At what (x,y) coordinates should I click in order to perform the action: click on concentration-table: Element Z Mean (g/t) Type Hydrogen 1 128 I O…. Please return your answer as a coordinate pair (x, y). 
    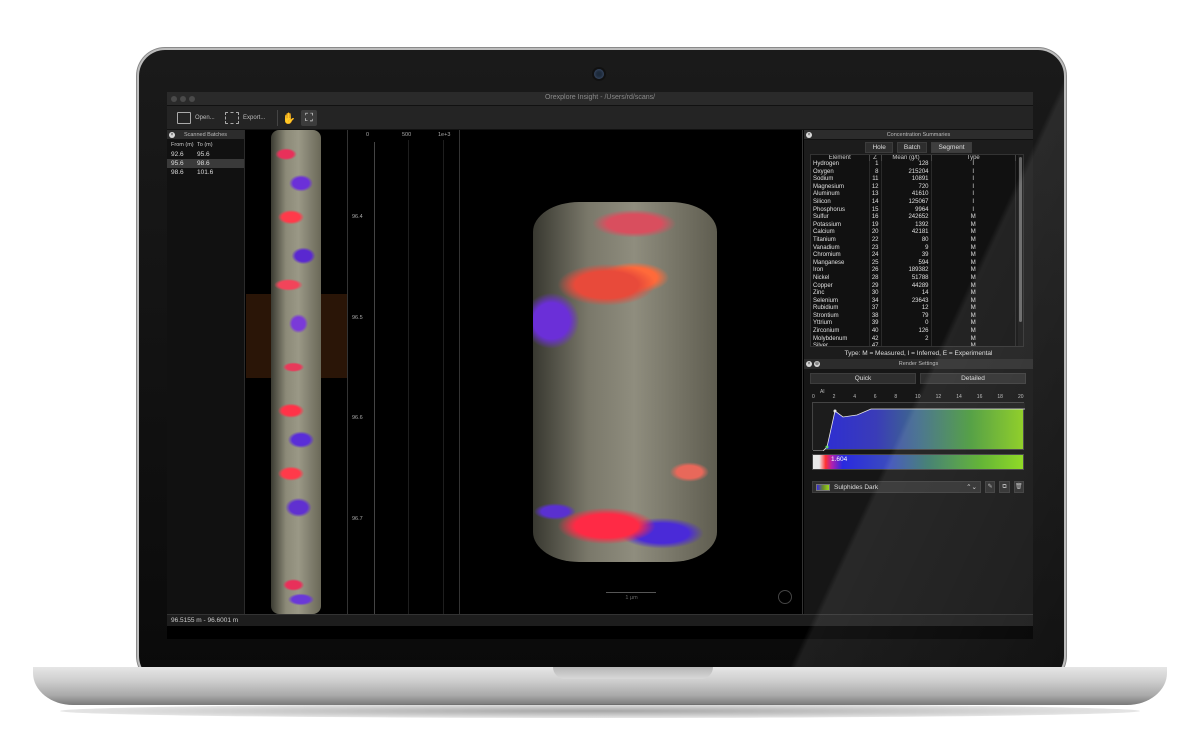
    Looking at the image, I should click on (917, 250).